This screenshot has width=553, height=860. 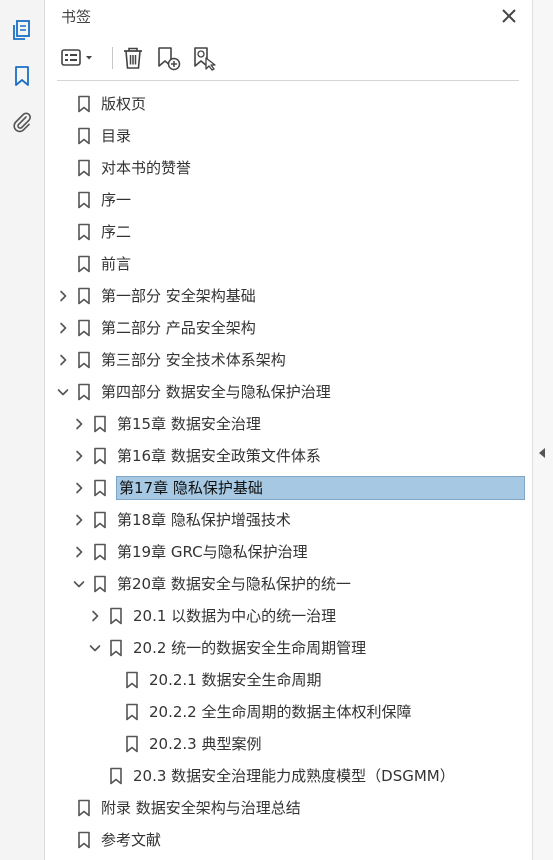 What do you see at coordinates (78, 58) in the screenshot?
I see `options-menu-button` at bounding box center [78, 58].